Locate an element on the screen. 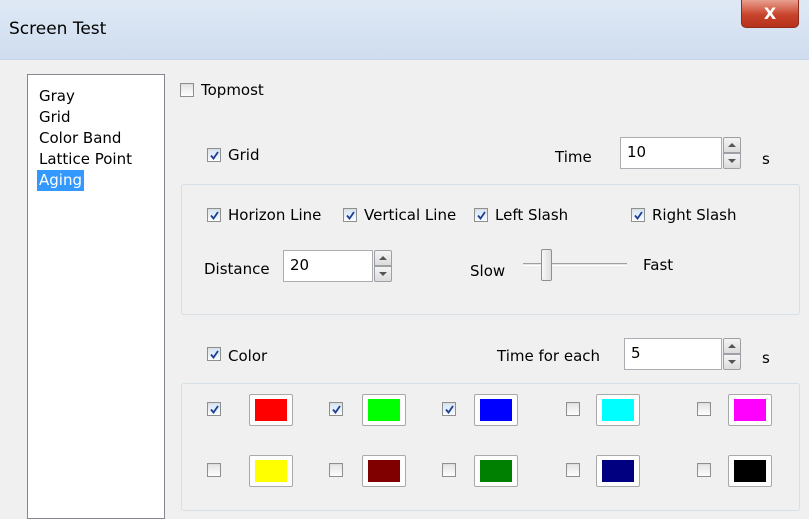 Image resolution: width=809 pixels, height=519 pixels. vertical-line-checkbox is located at coordinates (350, 215).